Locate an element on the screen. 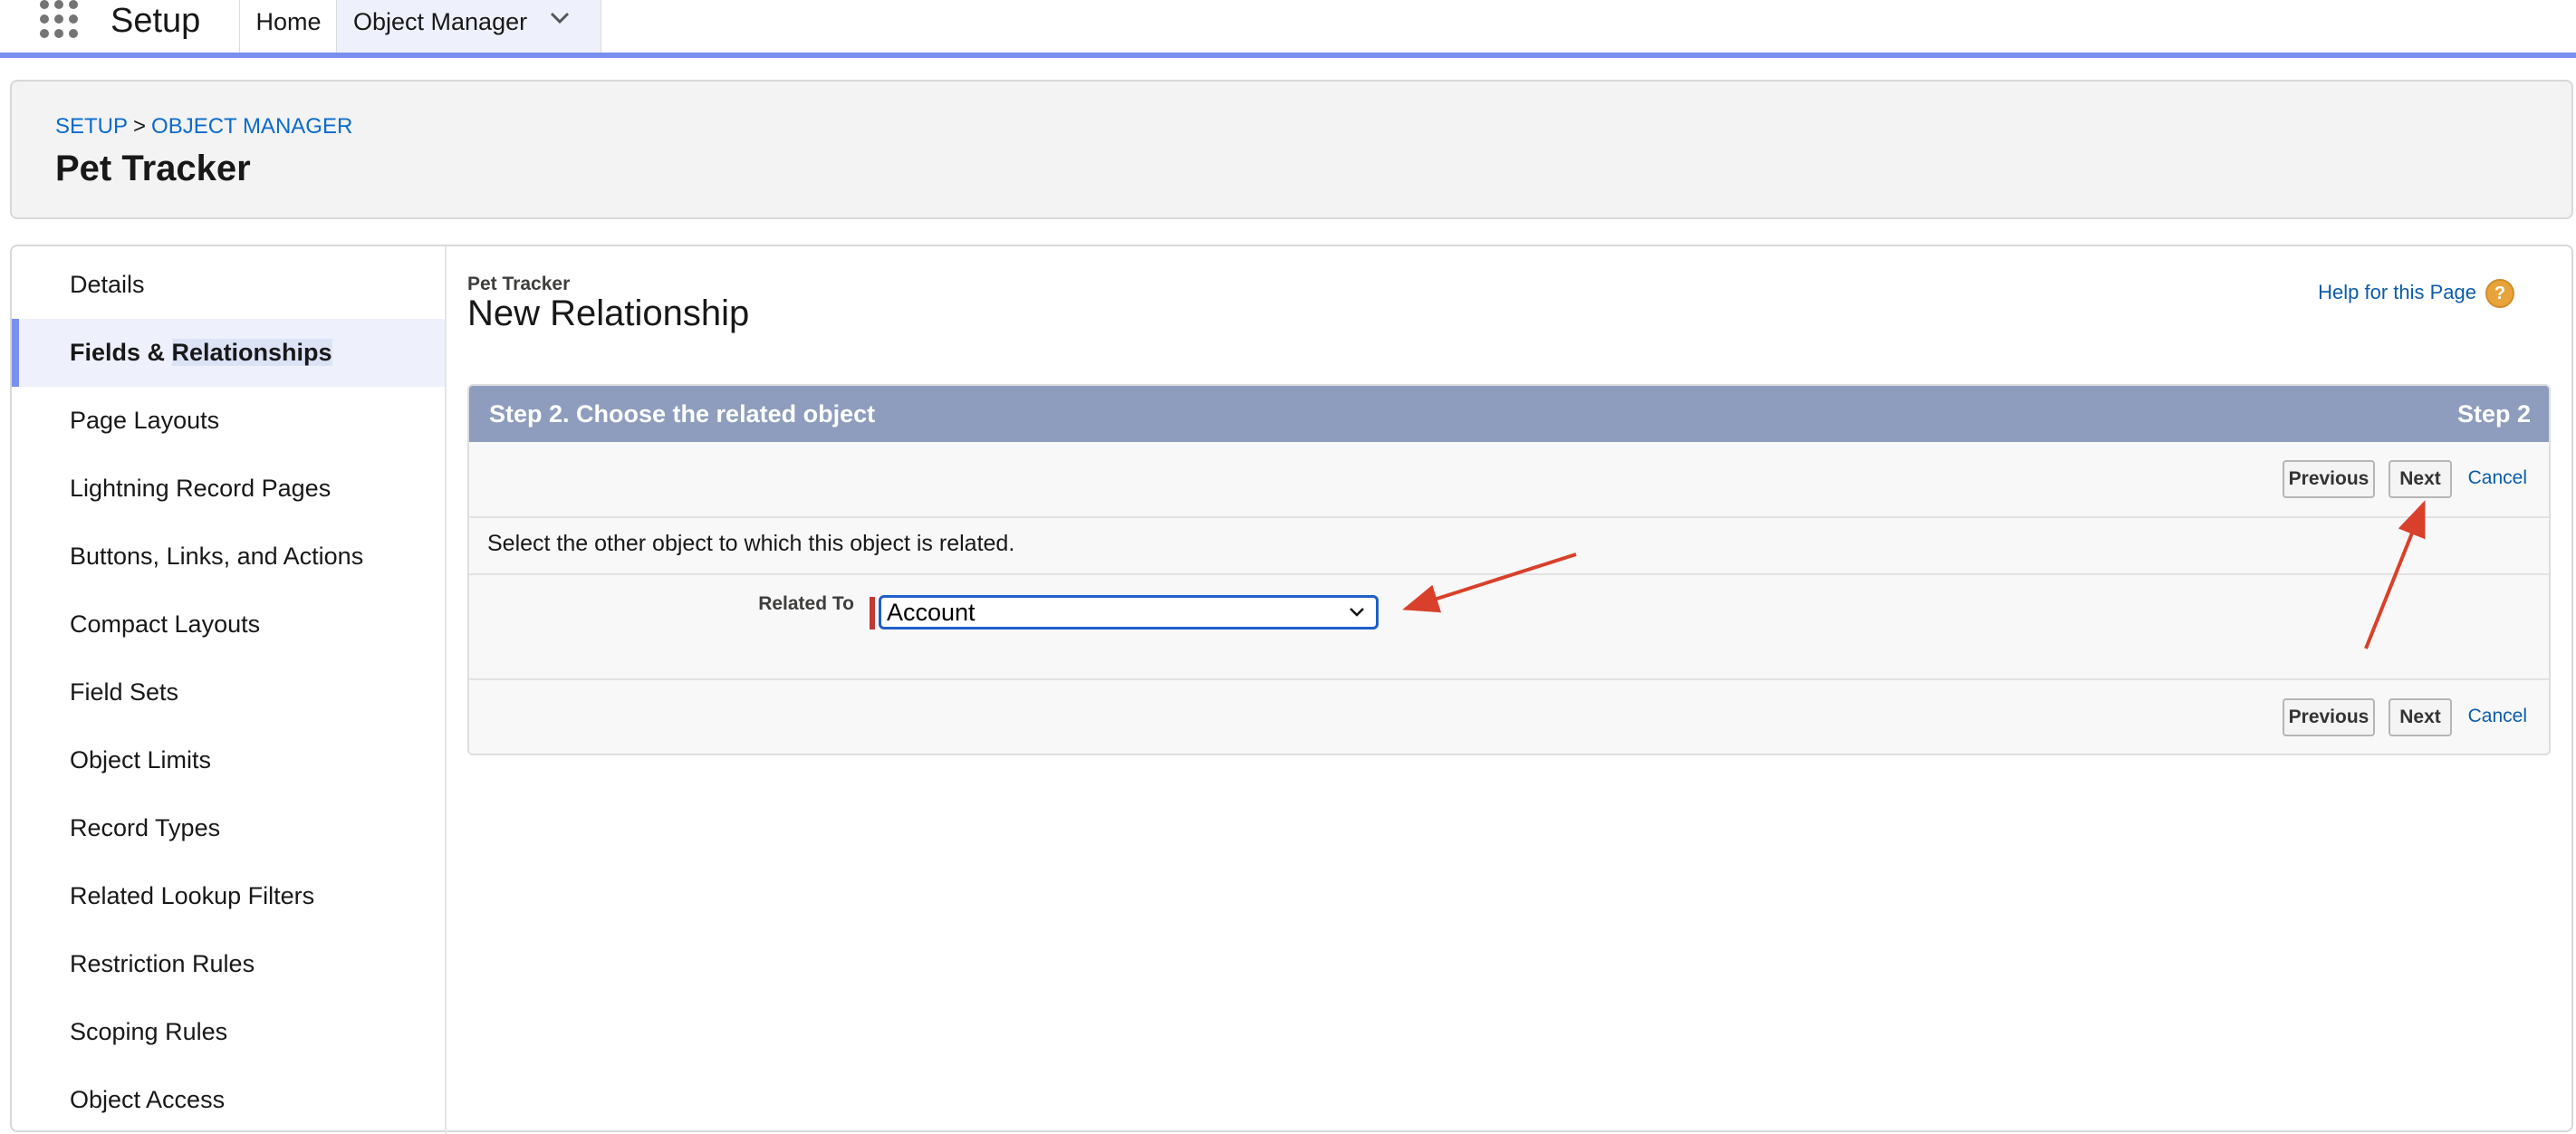 Image resolution: width=2576 pixels, height=1134 pixels. wizard-title: New Relationship is located at coordinates (608, 313).